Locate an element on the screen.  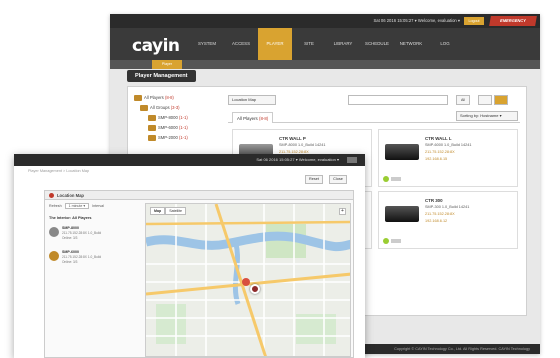
tree-item-count: (8-8) is located at coordinates (169, 97).